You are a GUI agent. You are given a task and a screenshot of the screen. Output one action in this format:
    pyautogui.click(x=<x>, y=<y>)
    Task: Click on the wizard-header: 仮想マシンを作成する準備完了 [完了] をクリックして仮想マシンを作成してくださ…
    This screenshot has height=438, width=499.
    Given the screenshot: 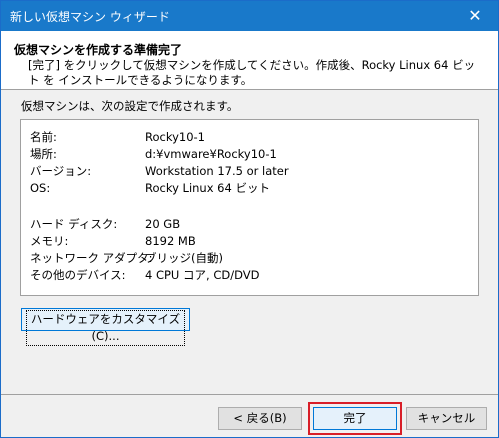 What is the action you would take?
    pyautogui.click(x=249, y=60)
    